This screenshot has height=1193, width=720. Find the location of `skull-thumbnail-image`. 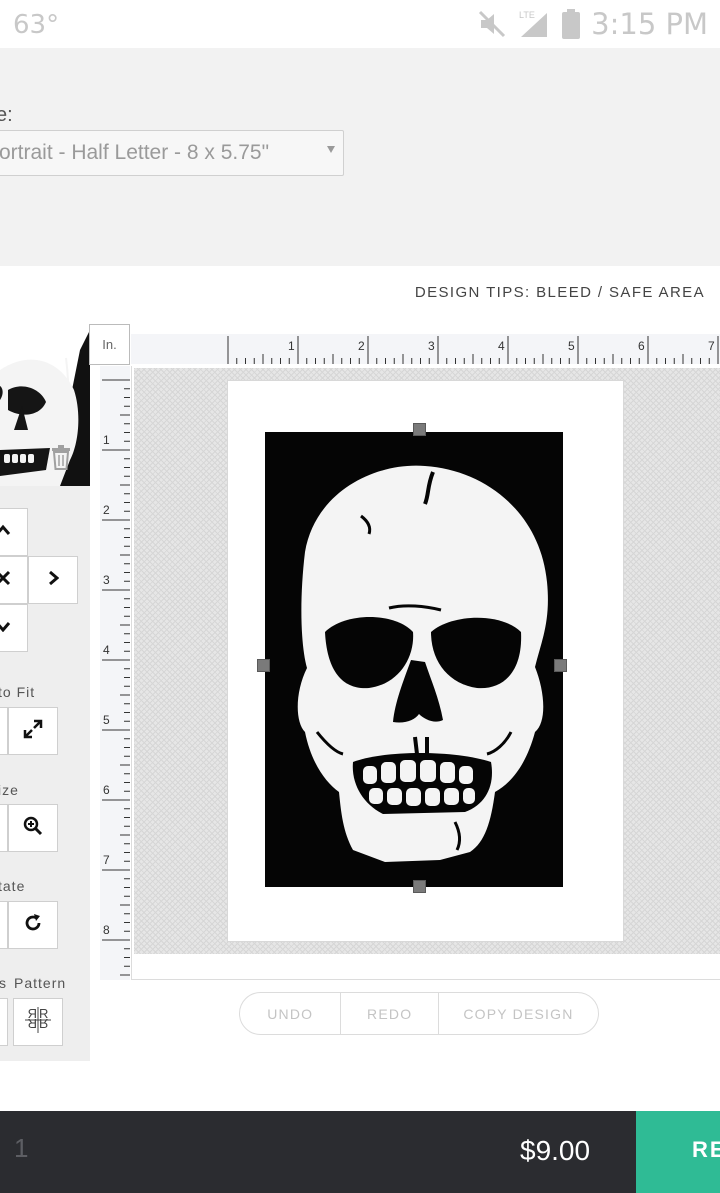

skull-thumbnail-image is located at coordinates (45, 408).